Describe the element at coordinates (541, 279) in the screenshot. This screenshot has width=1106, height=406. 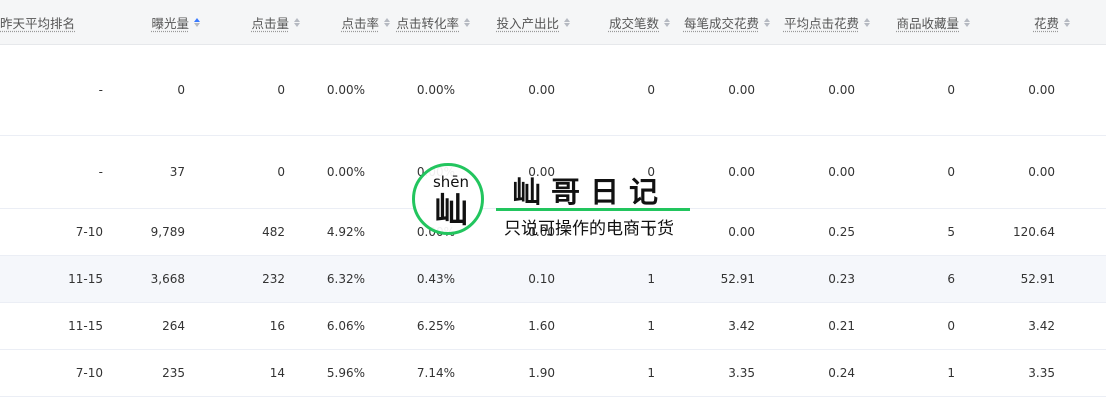
I see `cell-roi: 0.10` at that location.